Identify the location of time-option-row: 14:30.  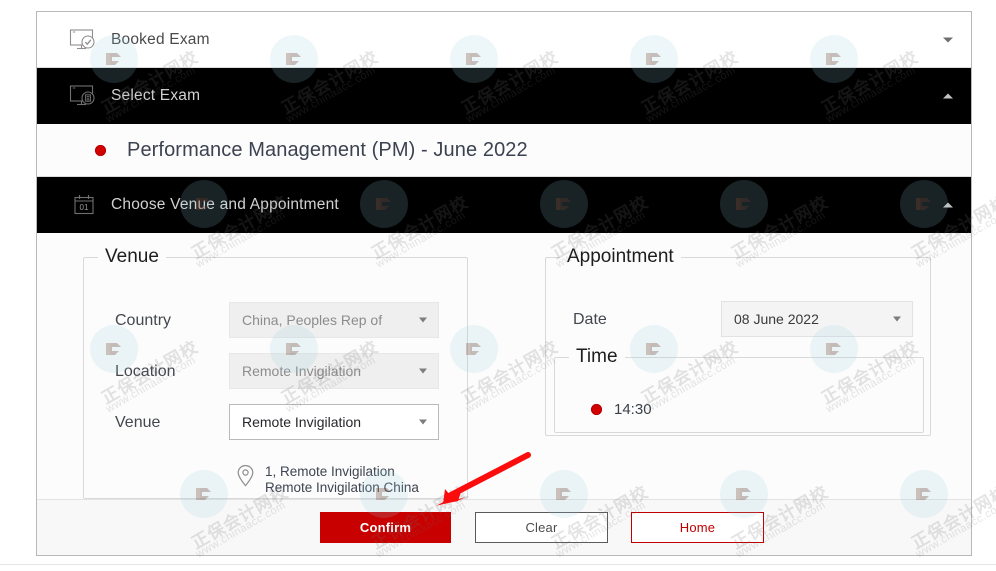
(621, 409).